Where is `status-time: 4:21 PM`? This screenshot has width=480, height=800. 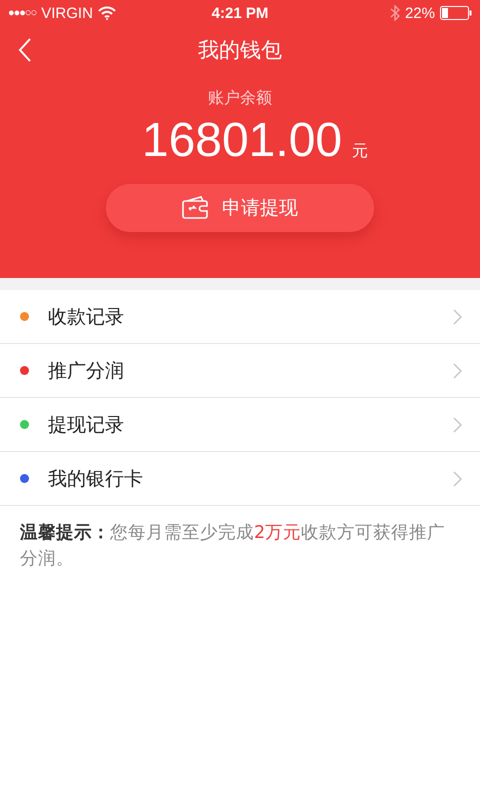
status-time: 4:21 PM is located at coordinates (240, 13).